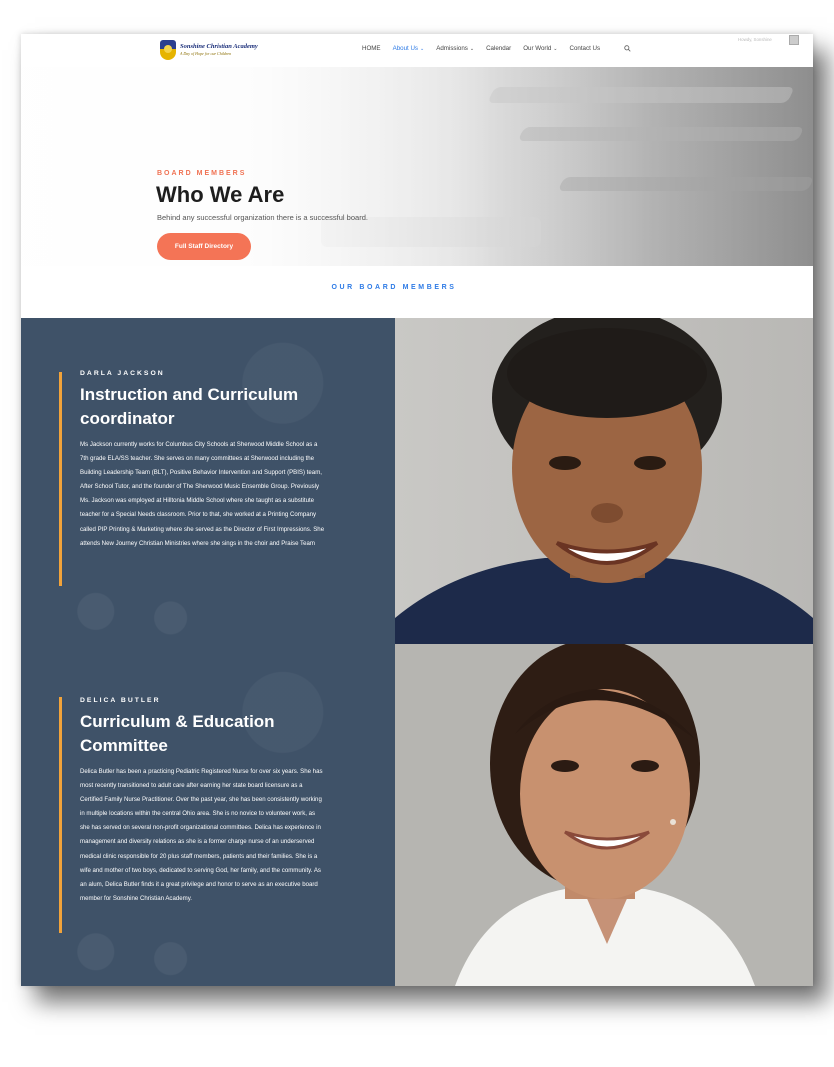 This screenshot has width=834, height=1067. Describe the element at coordinates (540, 48) in the screenshot. I see `nav-our-world: Our World ⌄` at that location.